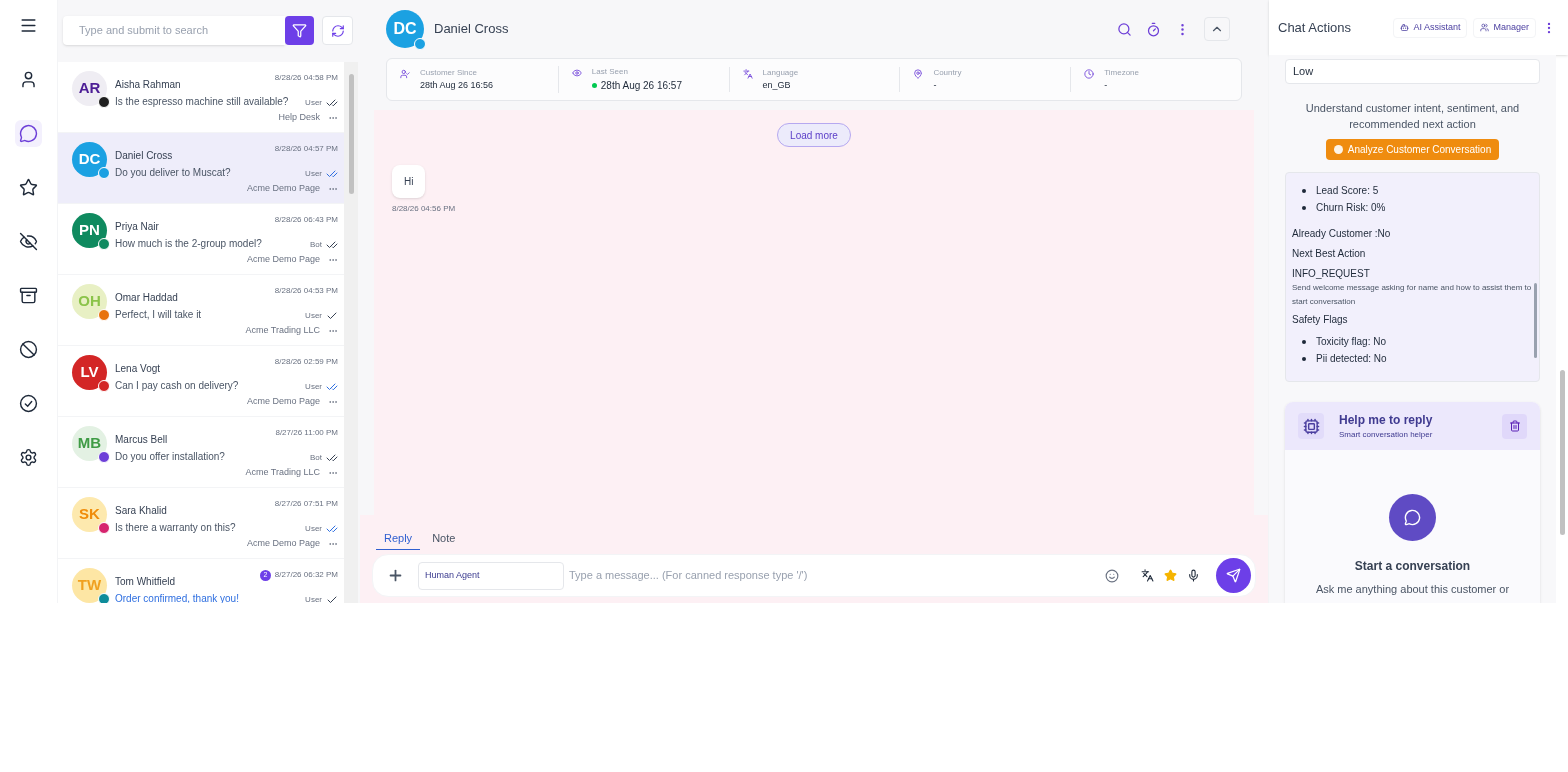 This screenshot has height=772, width=1568. Describe the element at coordinates (918, 73) in the screenshot. I see `pin-icon` at that location.